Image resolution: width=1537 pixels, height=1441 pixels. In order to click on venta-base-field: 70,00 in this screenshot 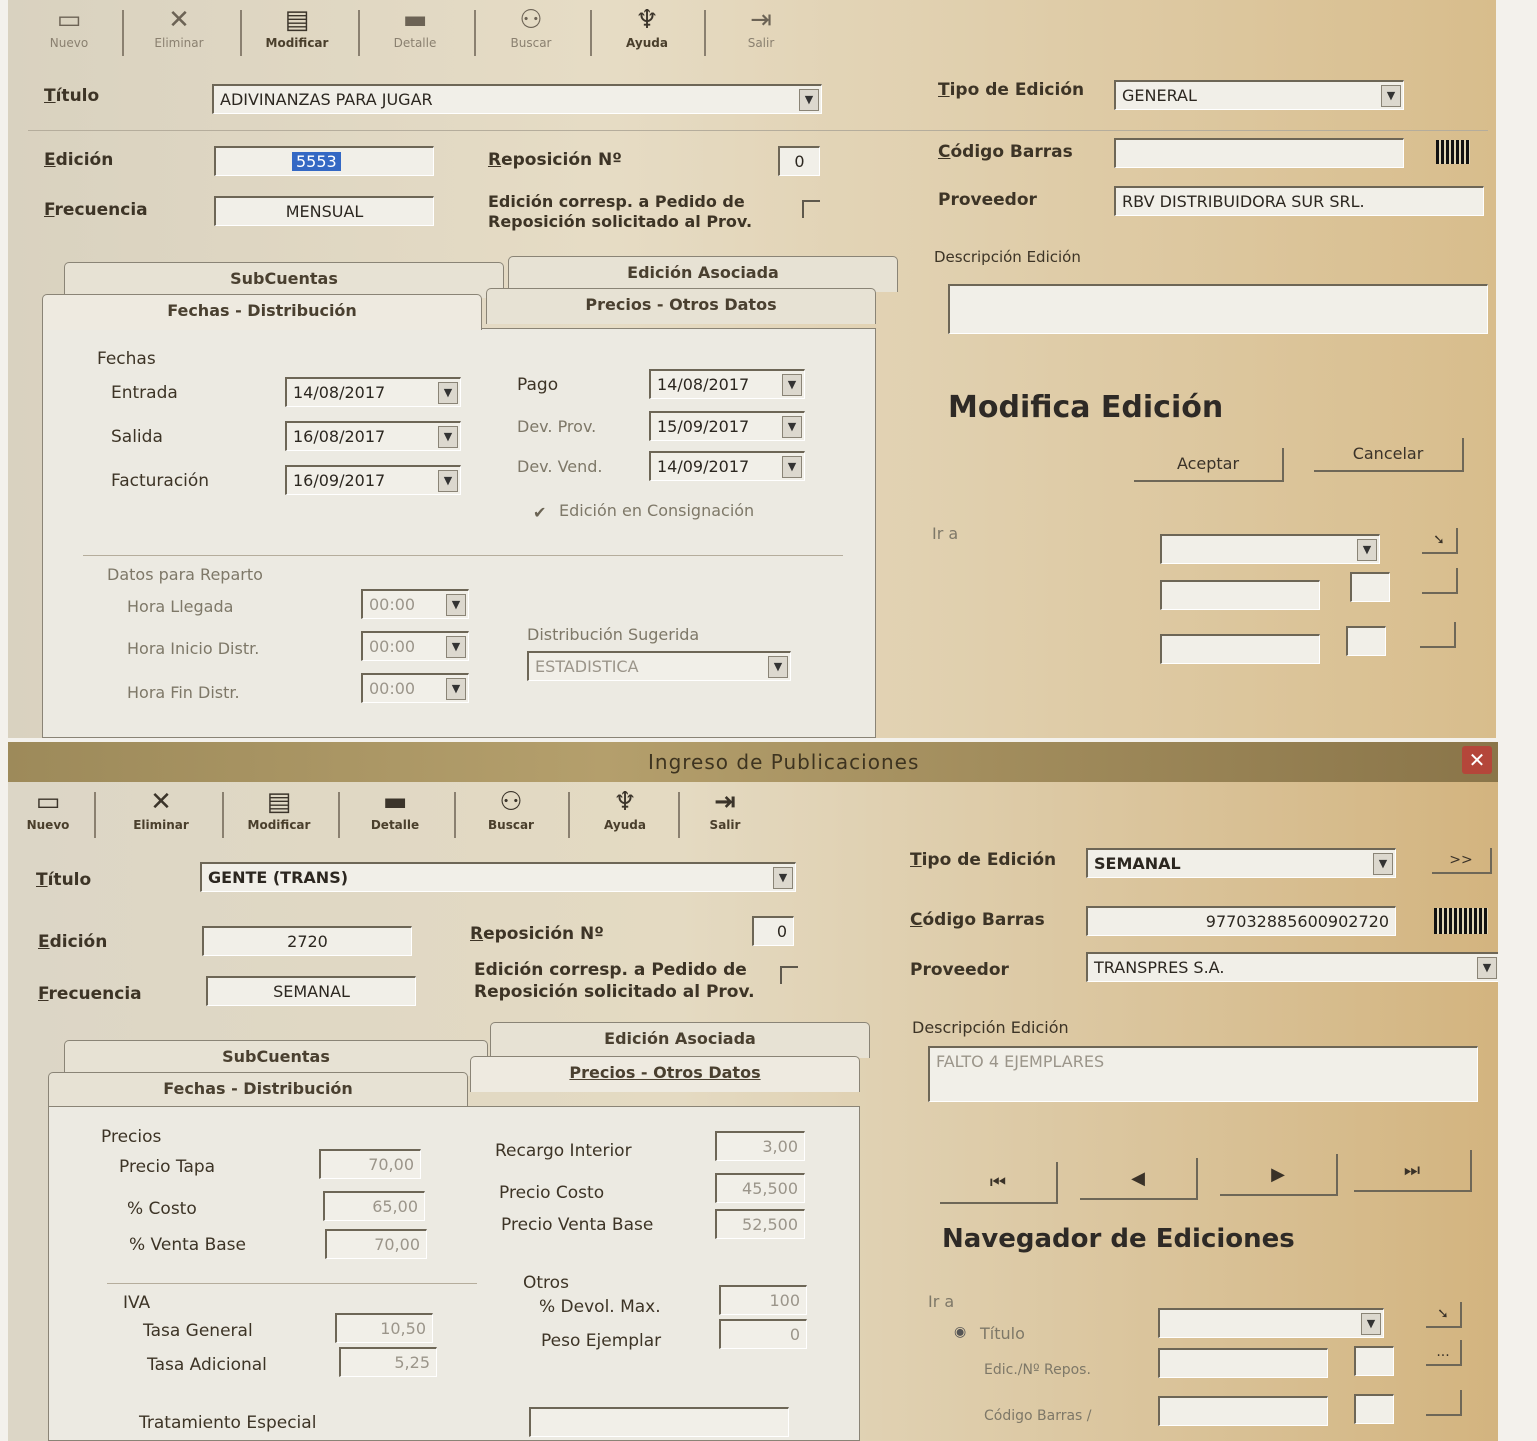, I will do `click(376, 1244)`.